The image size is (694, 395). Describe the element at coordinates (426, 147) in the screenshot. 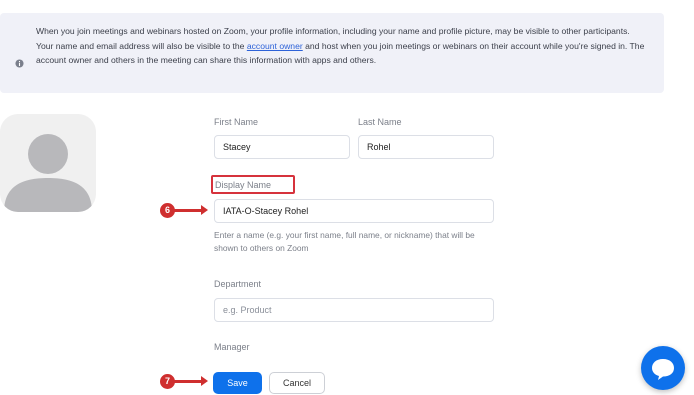

I see `last-name-field: Rohel` at that location.